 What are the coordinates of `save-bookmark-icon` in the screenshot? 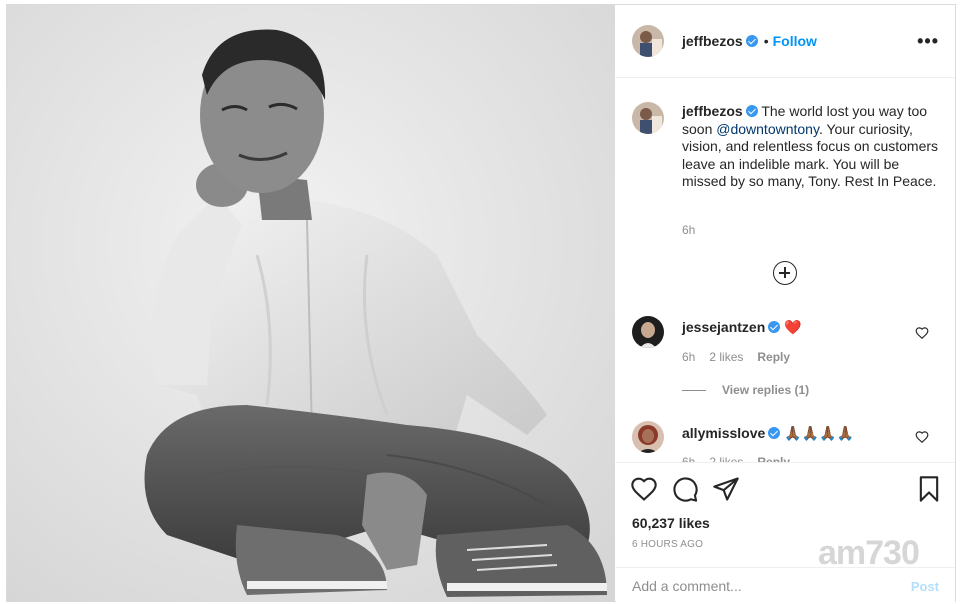 It's located at (929, 489).